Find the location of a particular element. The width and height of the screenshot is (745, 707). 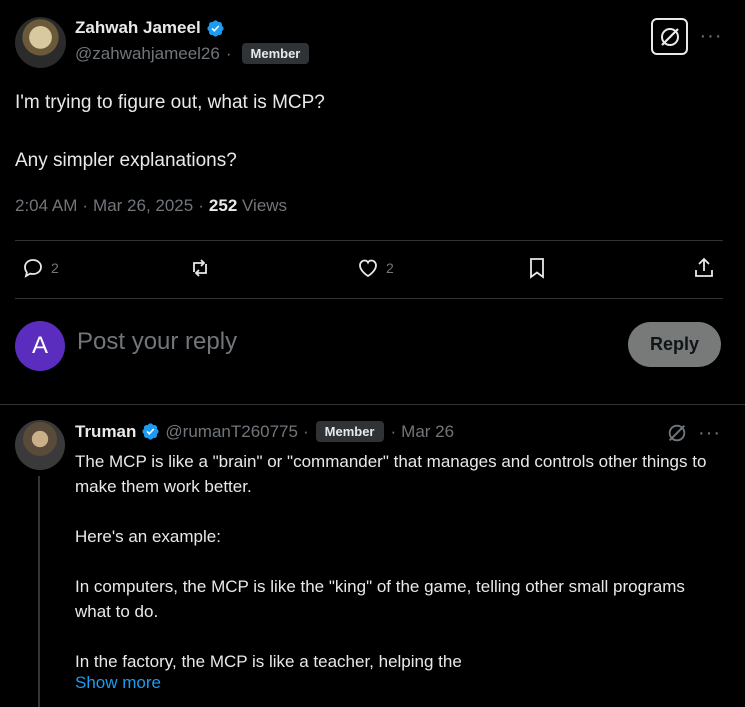

like-count: 2 is located at coordinates (390, 268).